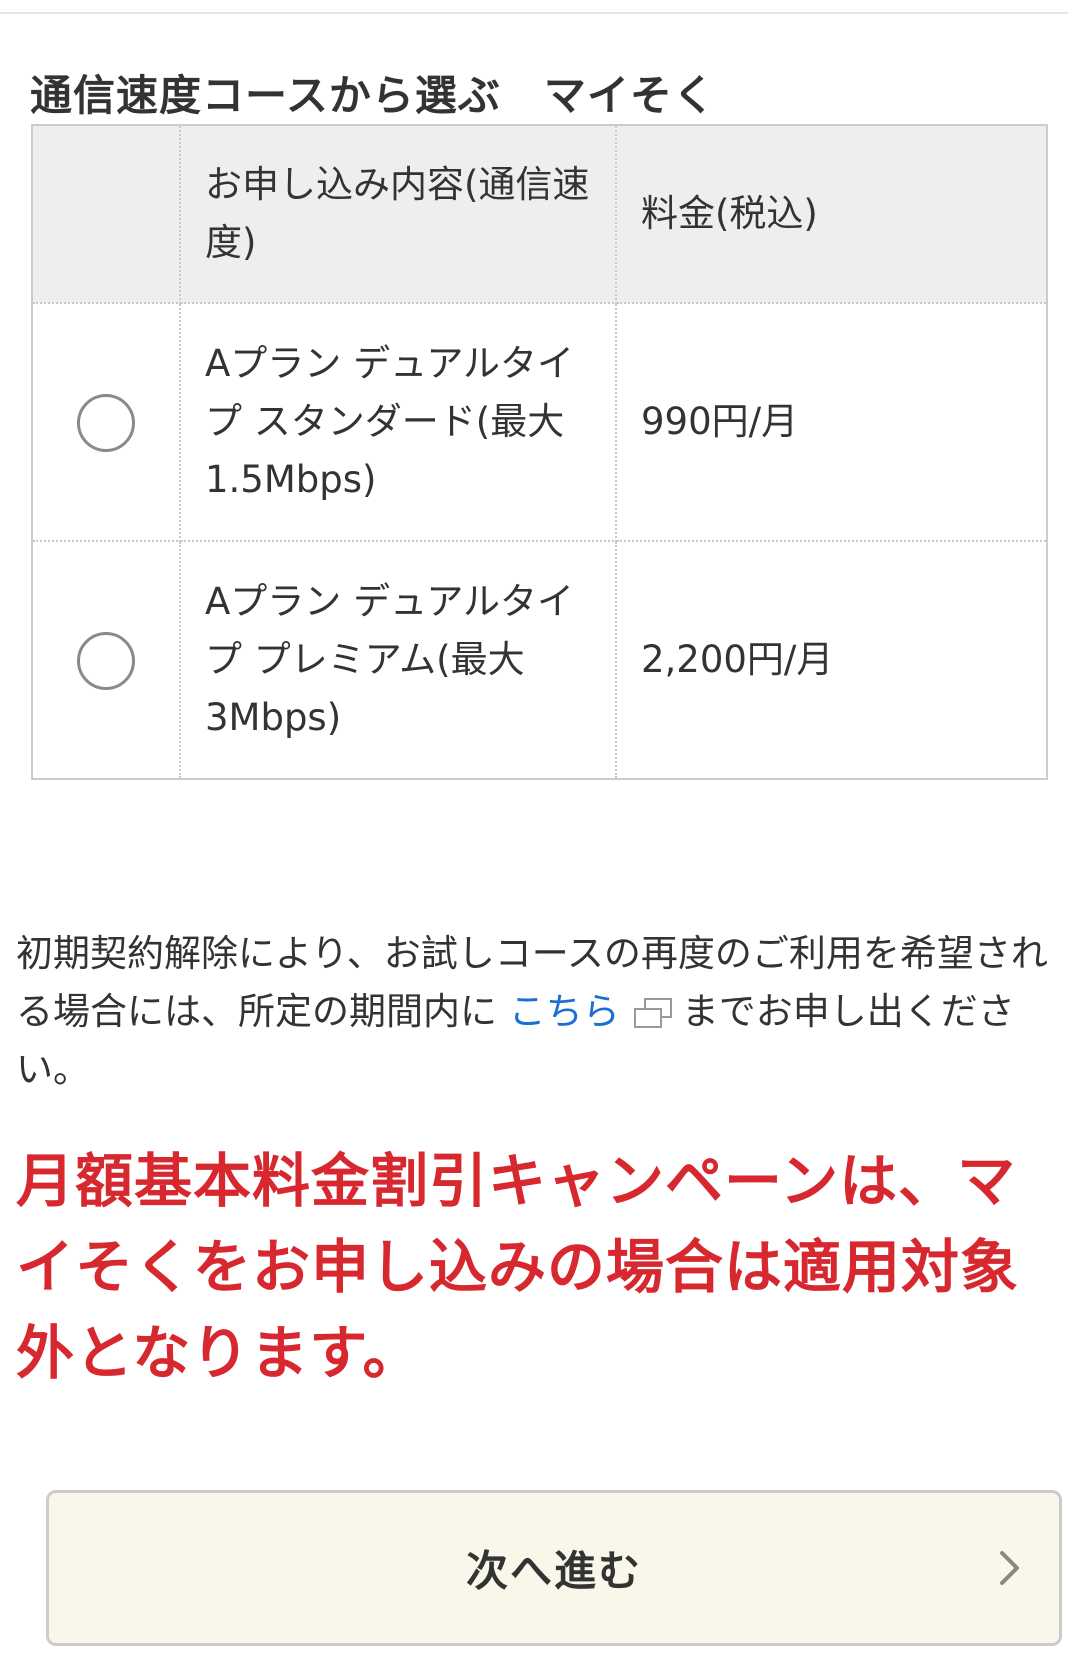 The height and width of the screenshot is (1679, 1068). I want to click on plan-price: 2,200円/月, so click(831, 660).